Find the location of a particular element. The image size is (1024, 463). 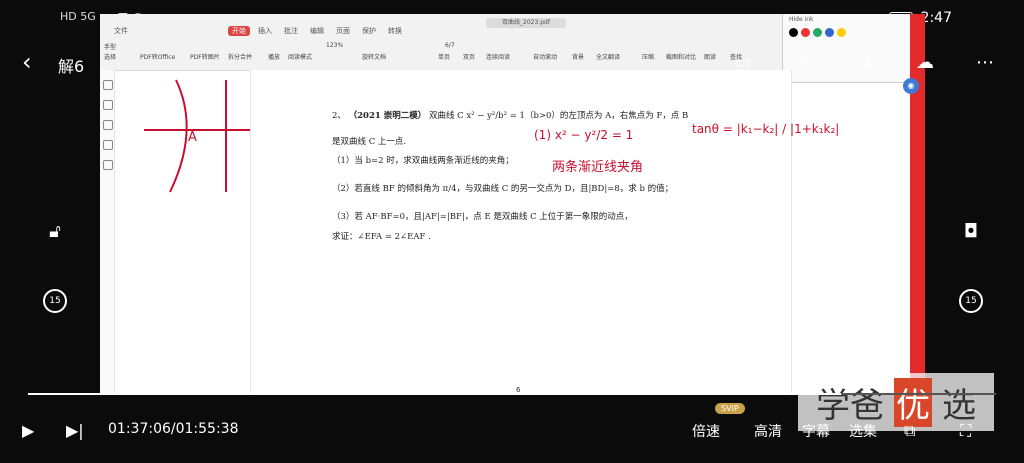

back-chevron-icon: ‹ is located at coordinates (27, 62).